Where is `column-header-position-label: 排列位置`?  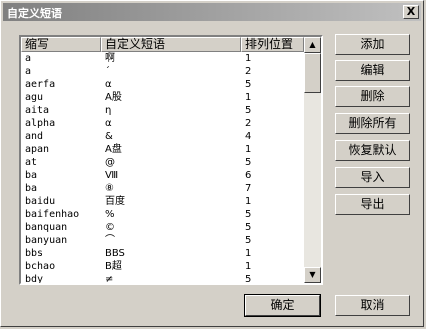 column-header-position-label: 排列位置 is located at coordinates (269, 44).